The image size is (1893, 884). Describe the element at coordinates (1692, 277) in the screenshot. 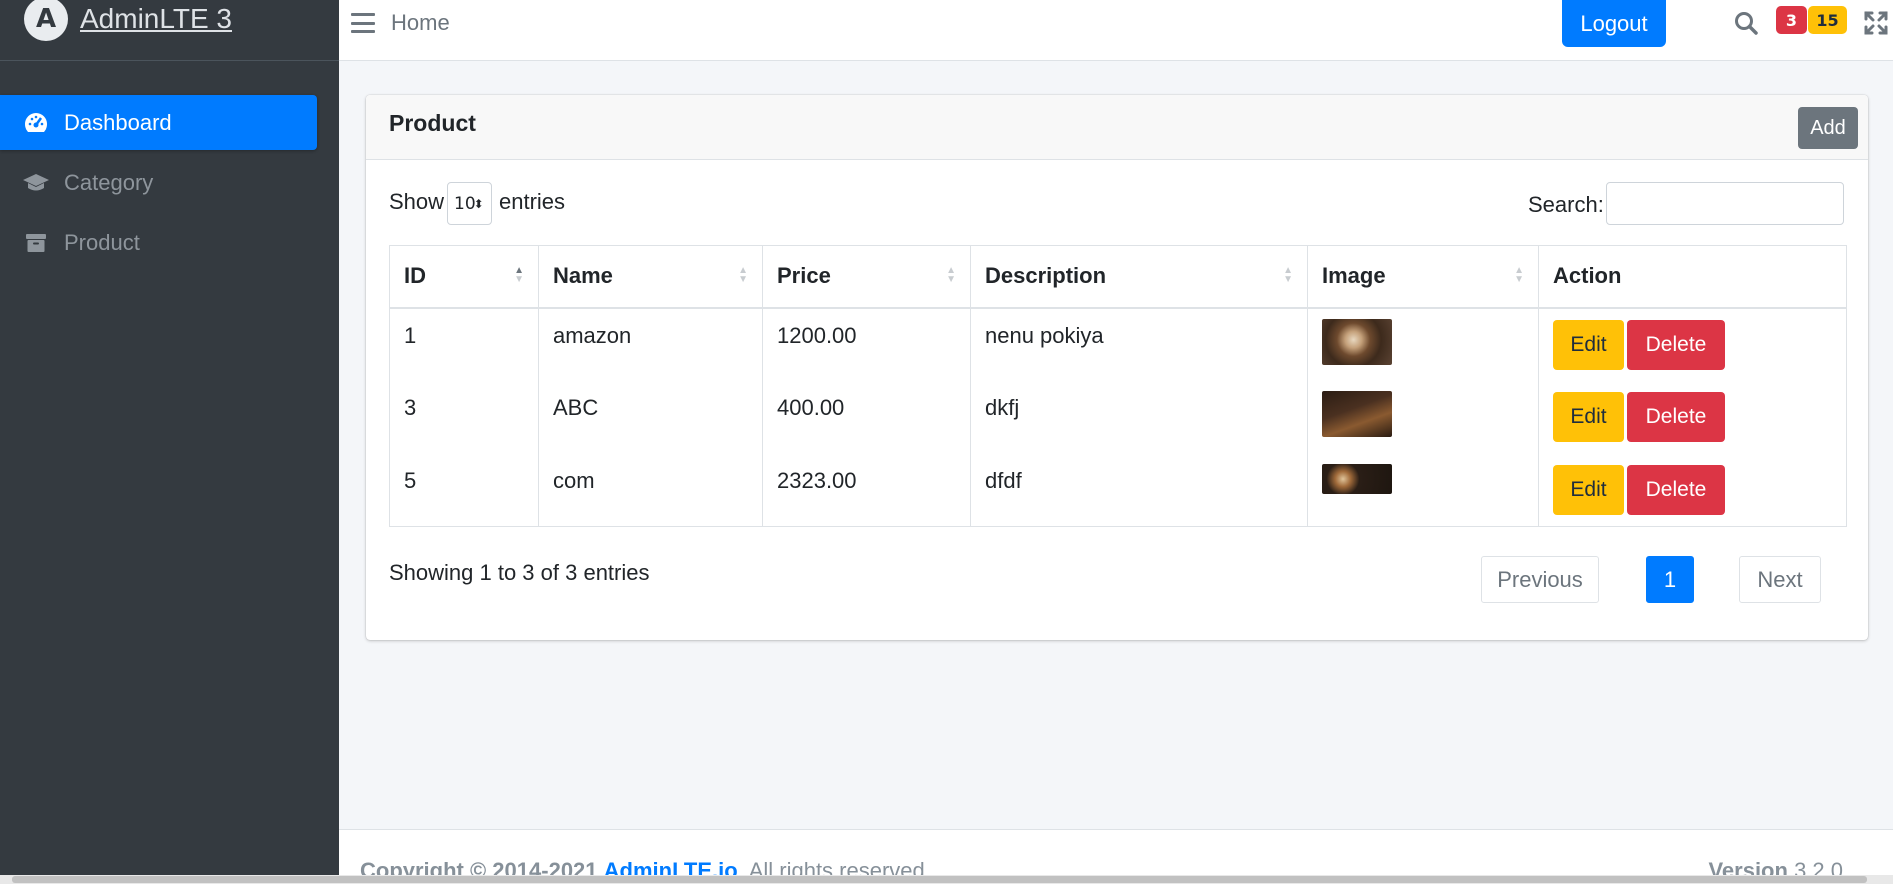

I see `column-header-action: Action` at that location.